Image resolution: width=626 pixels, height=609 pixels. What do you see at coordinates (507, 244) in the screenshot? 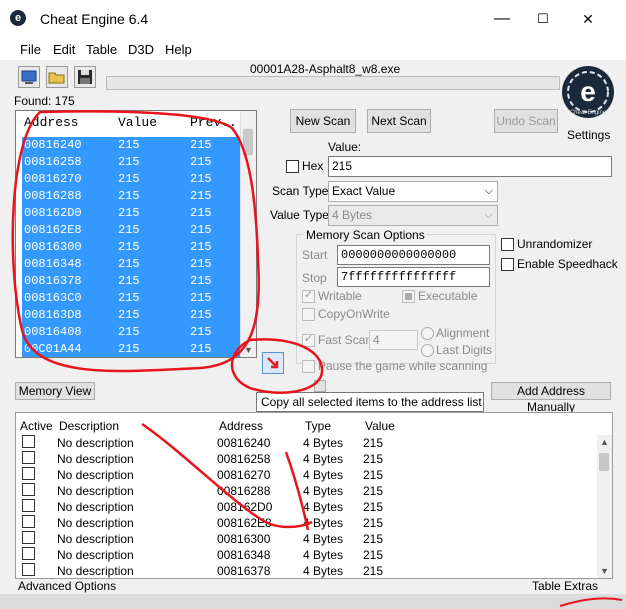
I see `unrandomizer-checkbox` at bounding box center [507, 244].